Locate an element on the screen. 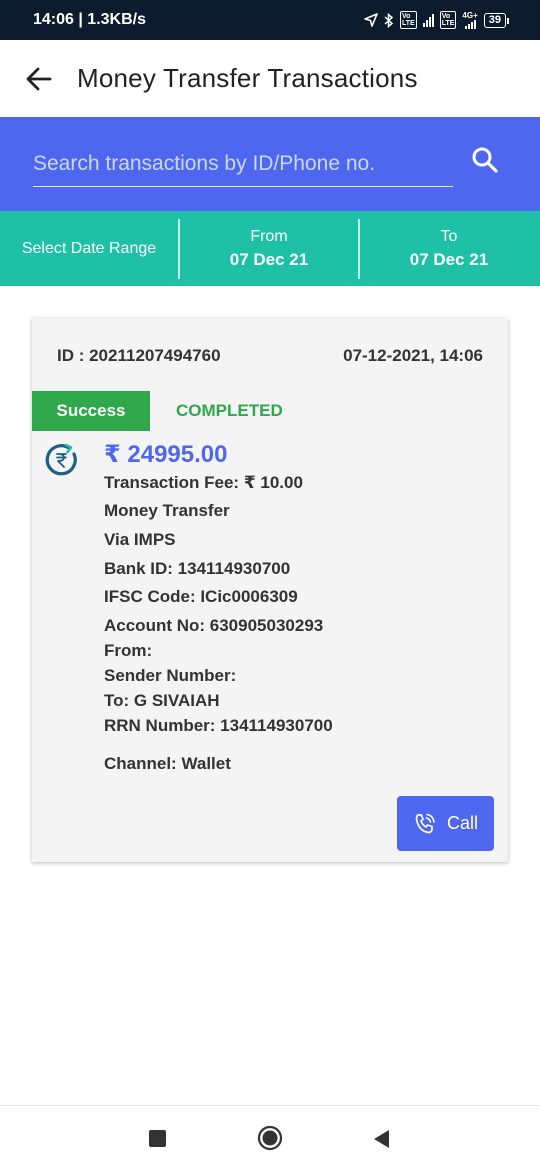 Image resolution: width=540 pixels, height=1170 pixels. from-date-picker: From 07 Dec 21 is located at coordinates (269, 249).